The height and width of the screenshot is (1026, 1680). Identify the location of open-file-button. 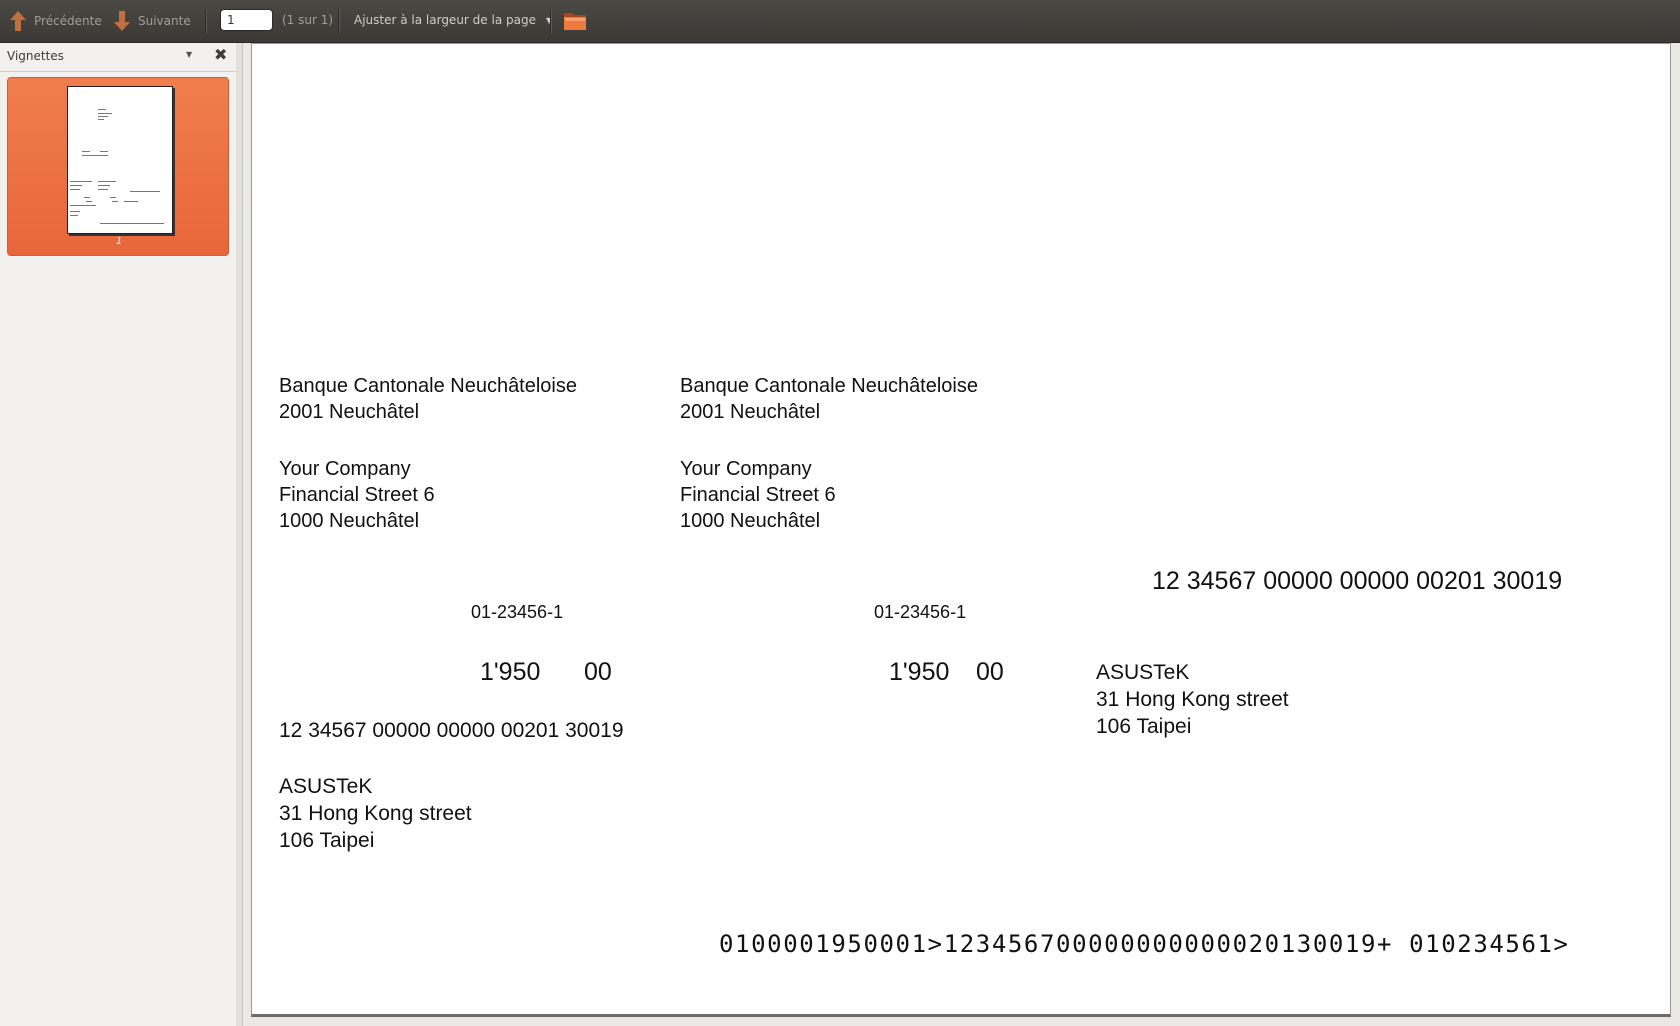
(575, 21).